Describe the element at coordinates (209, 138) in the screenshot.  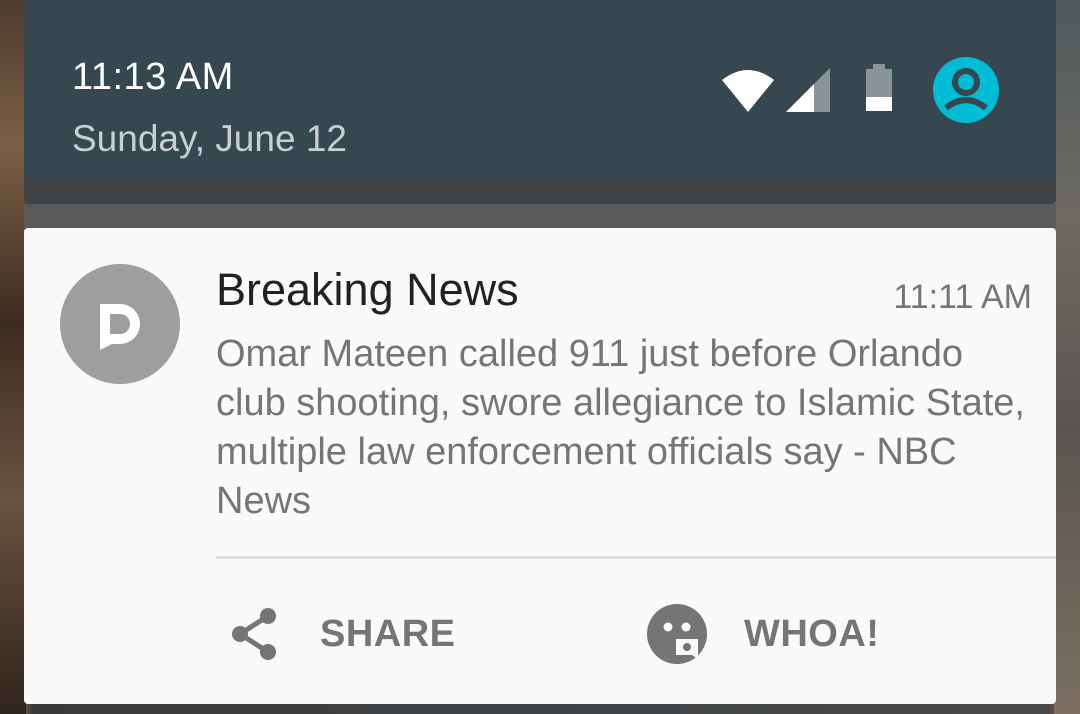
I see `status-date: Sunday, June 12` at that location.